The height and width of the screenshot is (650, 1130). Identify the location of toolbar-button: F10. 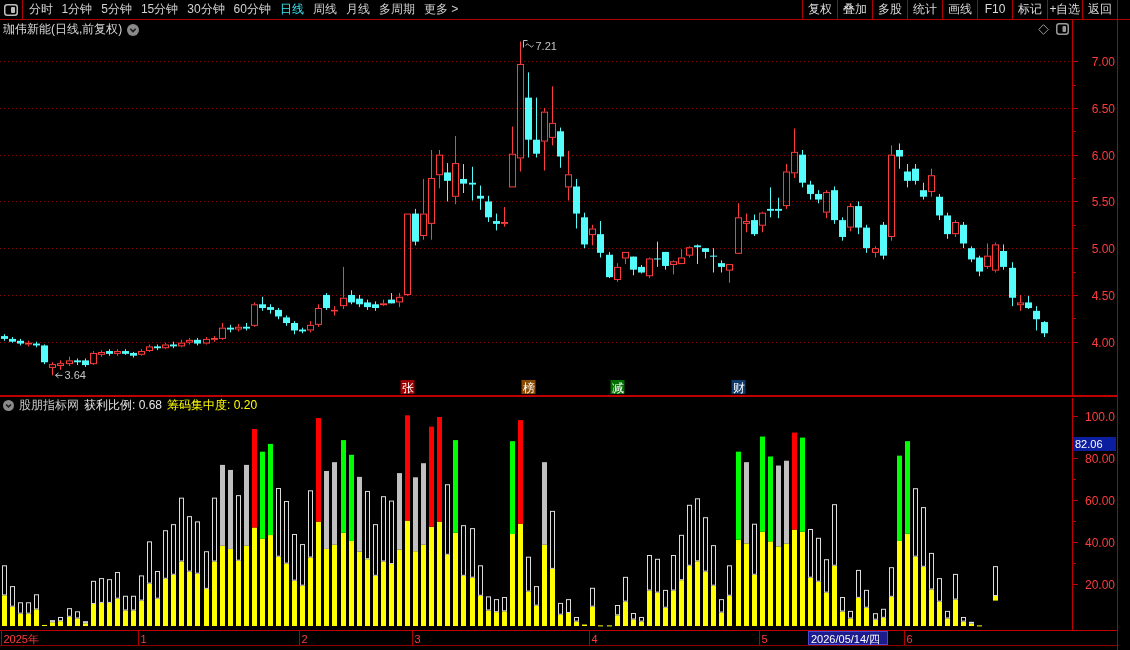
(994, 9).